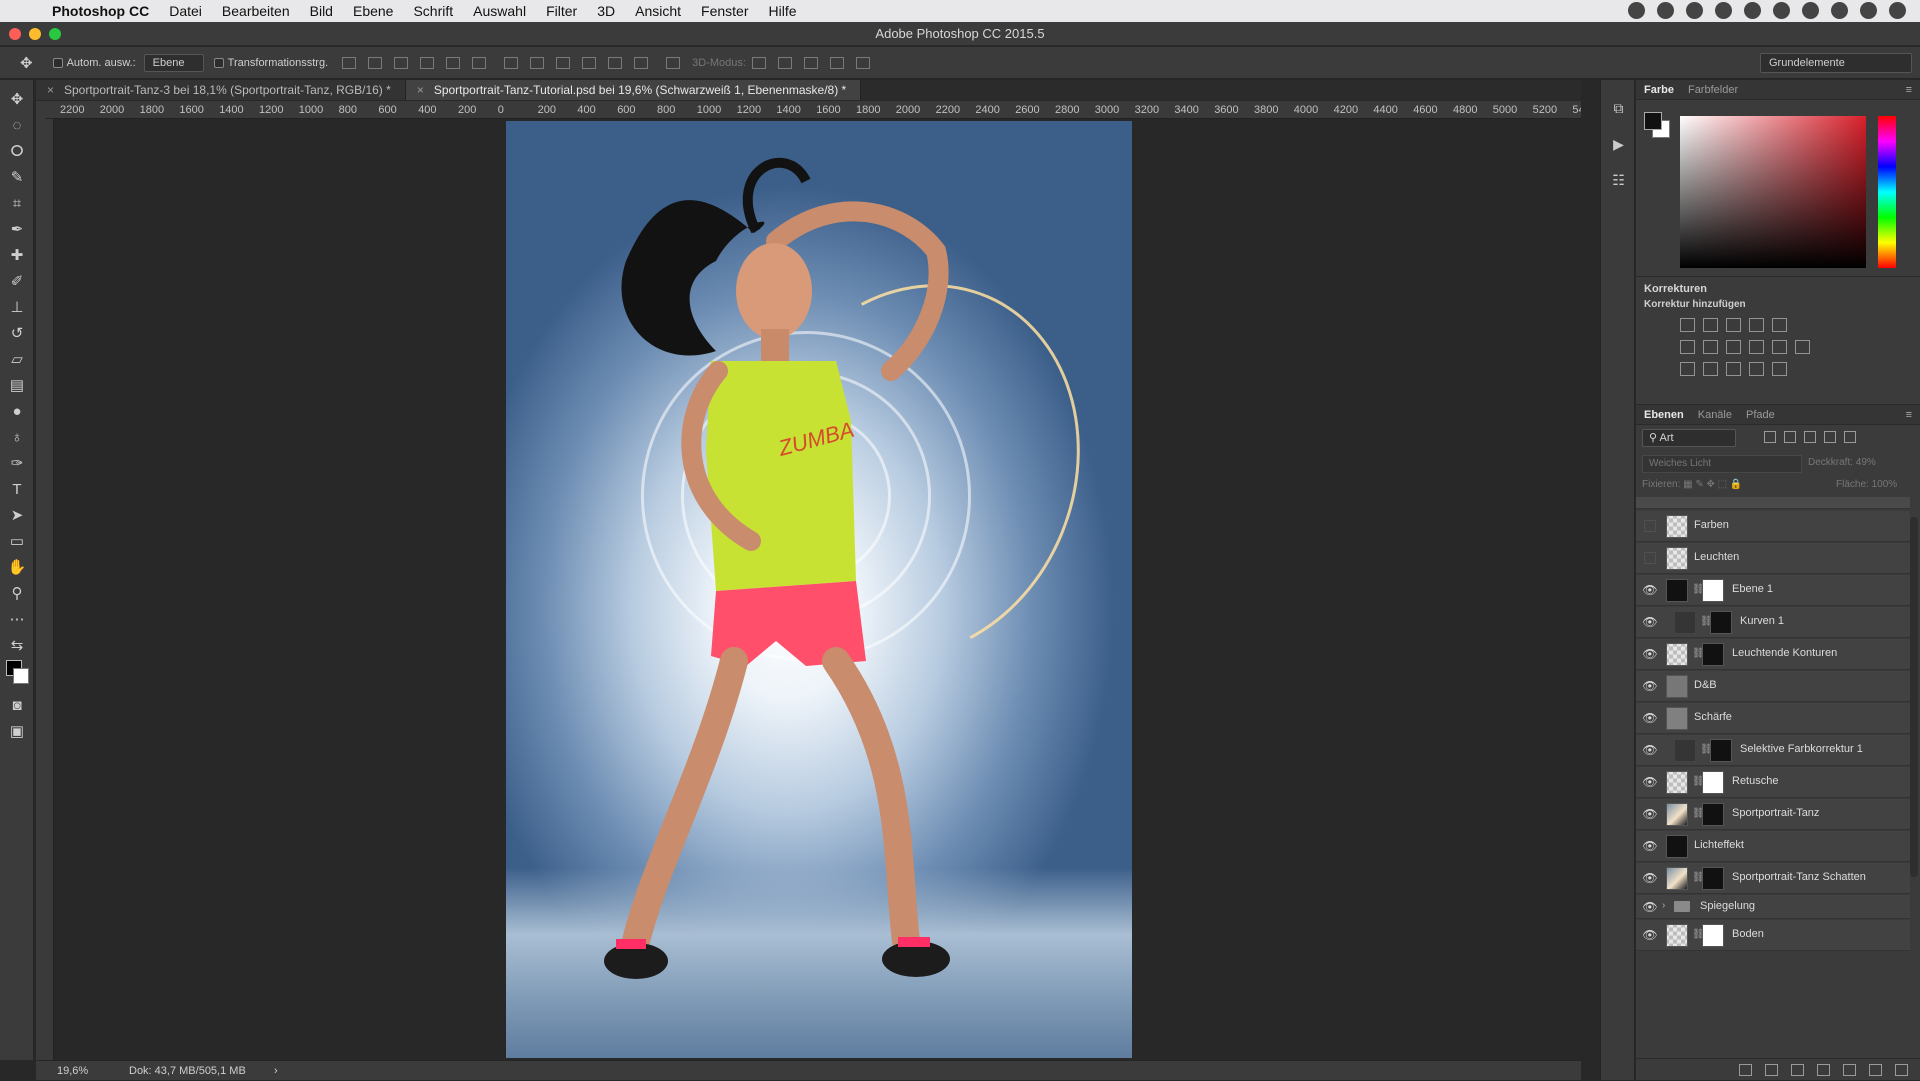  Describe the element at coordinates (1802, 347) in the screenshot. I see `color-lookup-icon` at that location.